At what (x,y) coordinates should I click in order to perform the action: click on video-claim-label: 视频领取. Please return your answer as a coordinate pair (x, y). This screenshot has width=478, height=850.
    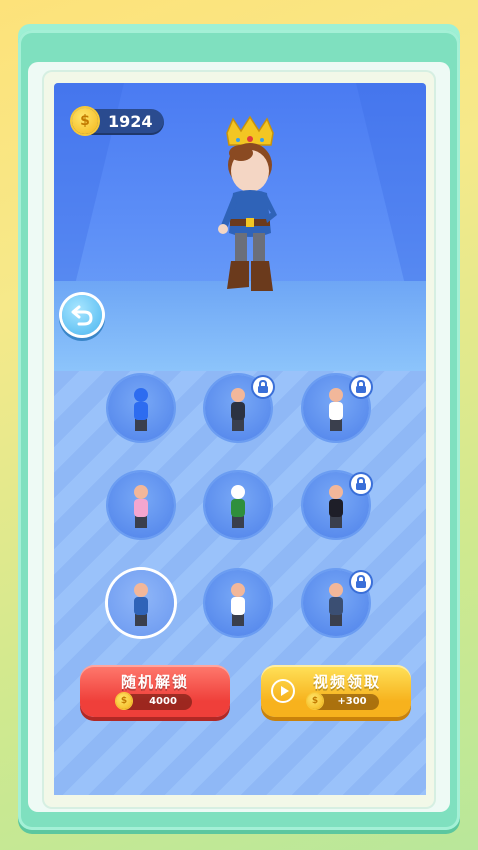
    Looking at the image, I should click on (346, 682).